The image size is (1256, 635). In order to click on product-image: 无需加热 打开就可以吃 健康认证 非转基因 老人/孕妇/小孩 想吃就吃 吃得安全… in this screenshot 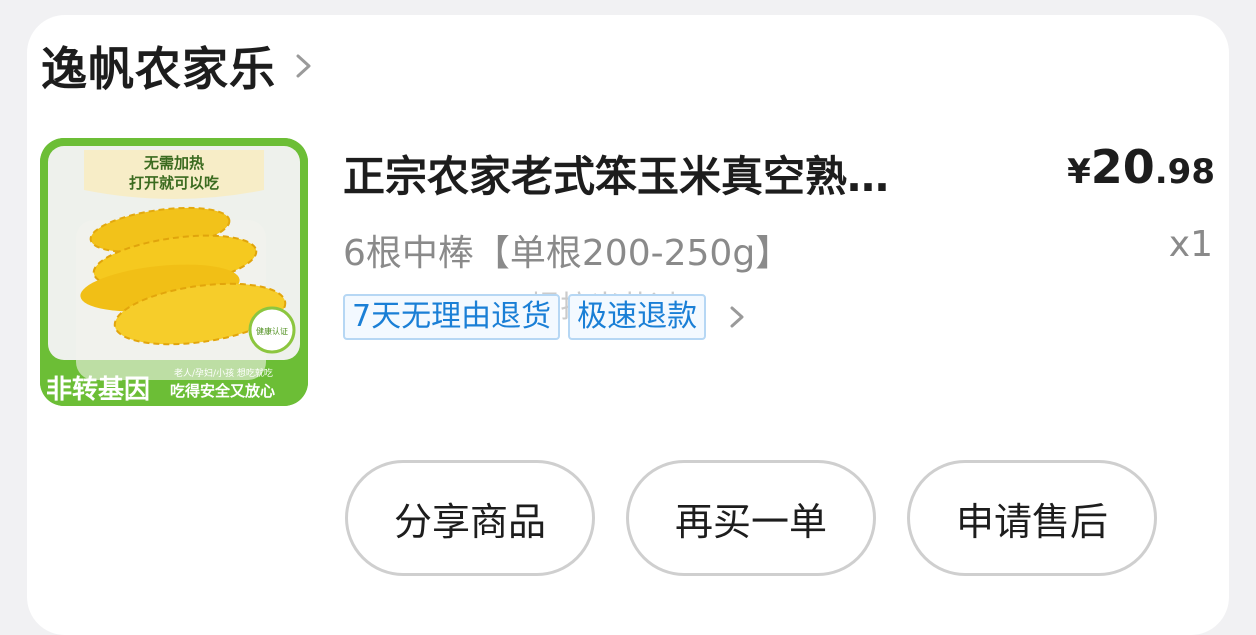, I will do `click(174, 272)`.